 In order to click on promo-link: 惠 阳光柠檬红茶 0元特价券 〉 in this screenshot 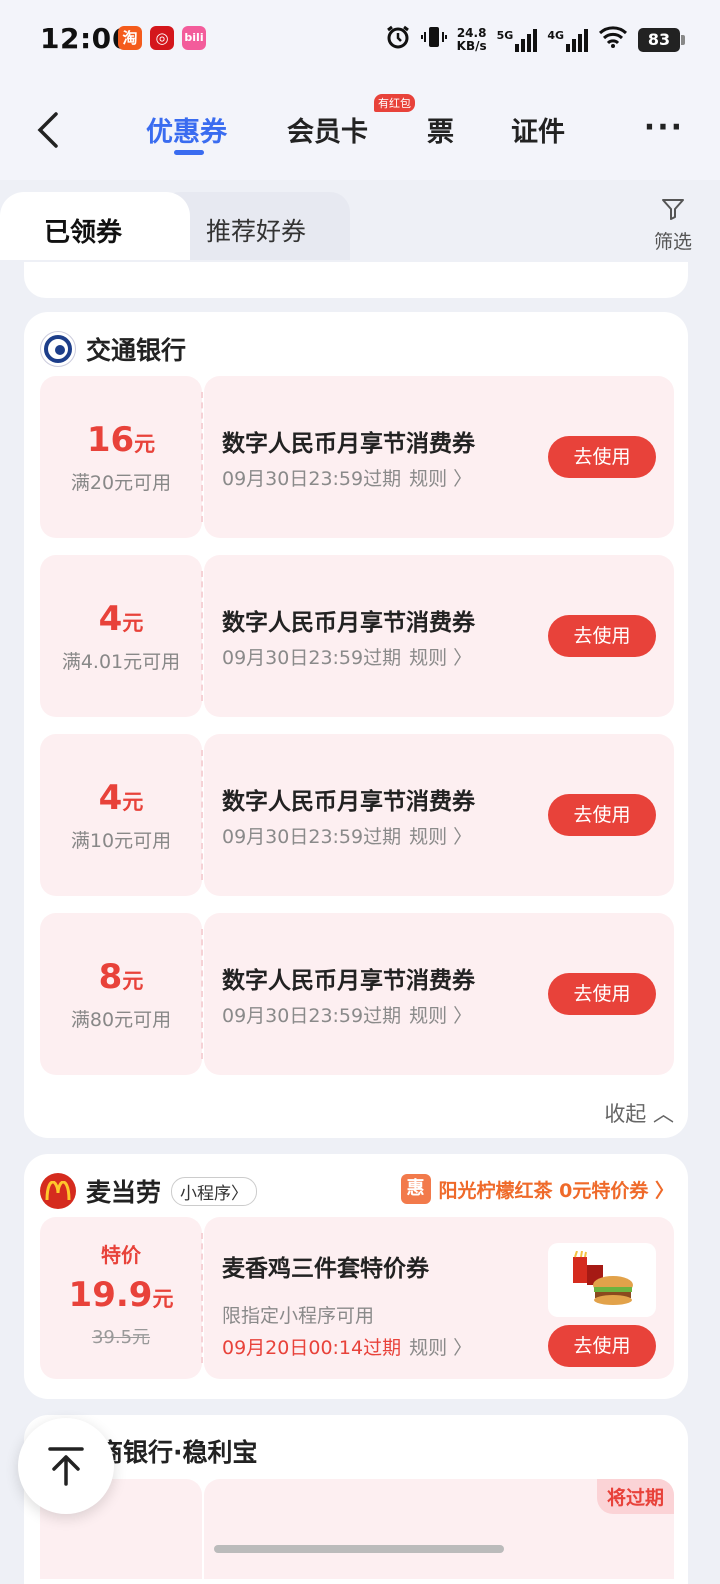, I will do `click(537, 1189)`.